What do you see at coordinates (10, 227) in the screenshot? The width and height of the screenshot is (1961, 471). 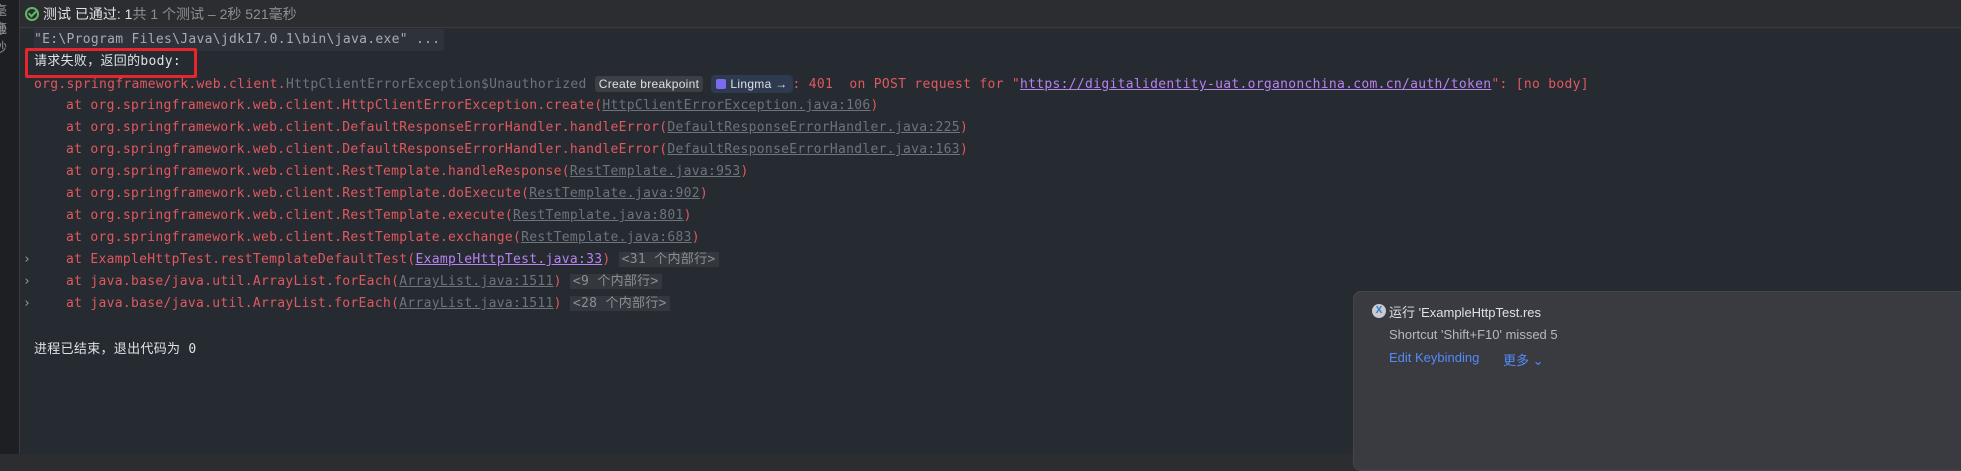 I see `left-gutter: 毫秒 毫秒` at bounding box center [10, 227].